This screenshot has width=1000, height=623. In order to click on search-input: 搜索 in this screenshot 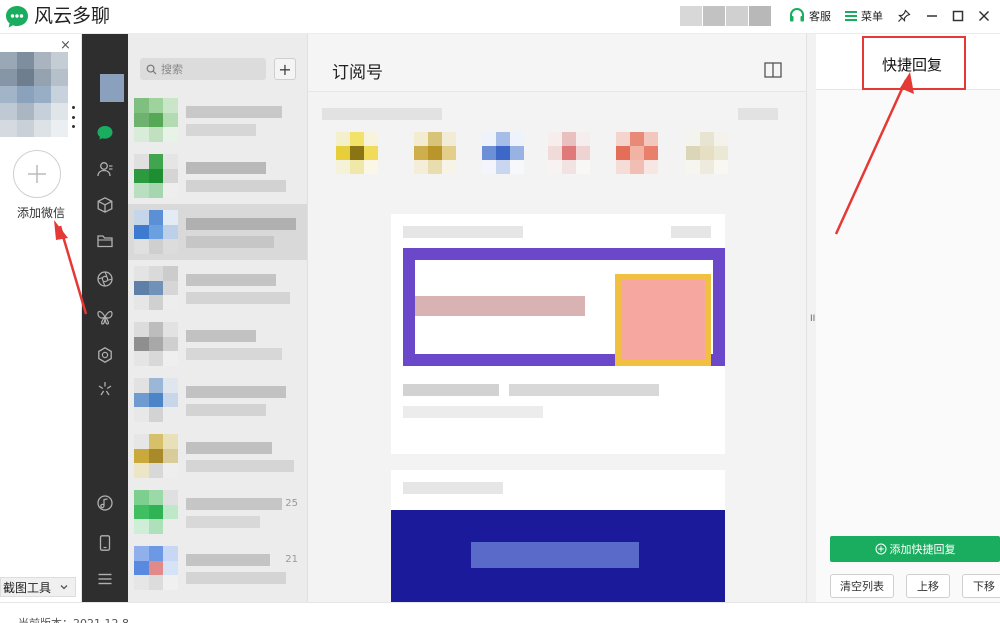, I will do `click(203, 69)`.